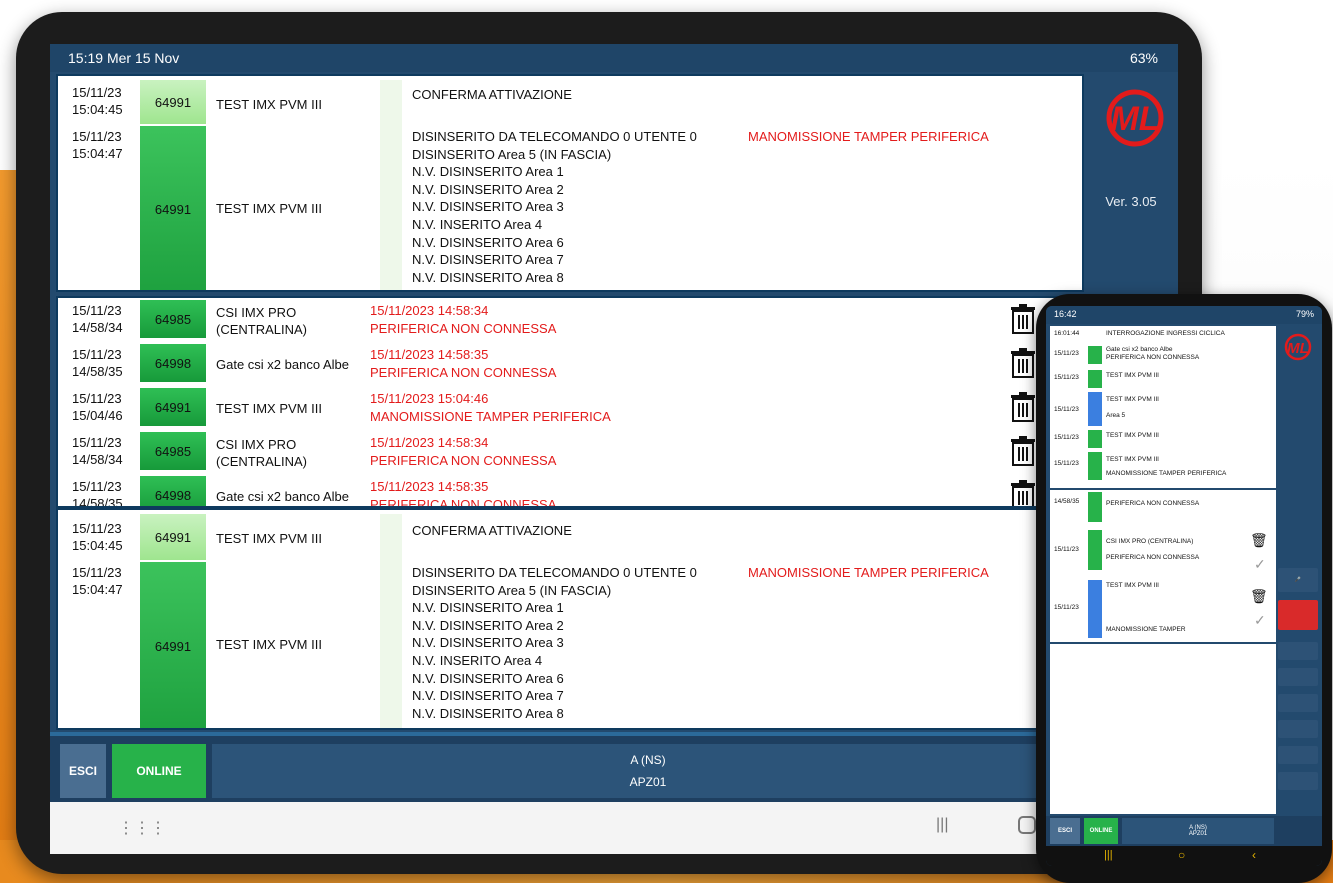 Image resolution: width=1333 pixels, height=883 pixels. I want to click on phone-nav-bar: ||| ○ ‹, so click(1184, 856).